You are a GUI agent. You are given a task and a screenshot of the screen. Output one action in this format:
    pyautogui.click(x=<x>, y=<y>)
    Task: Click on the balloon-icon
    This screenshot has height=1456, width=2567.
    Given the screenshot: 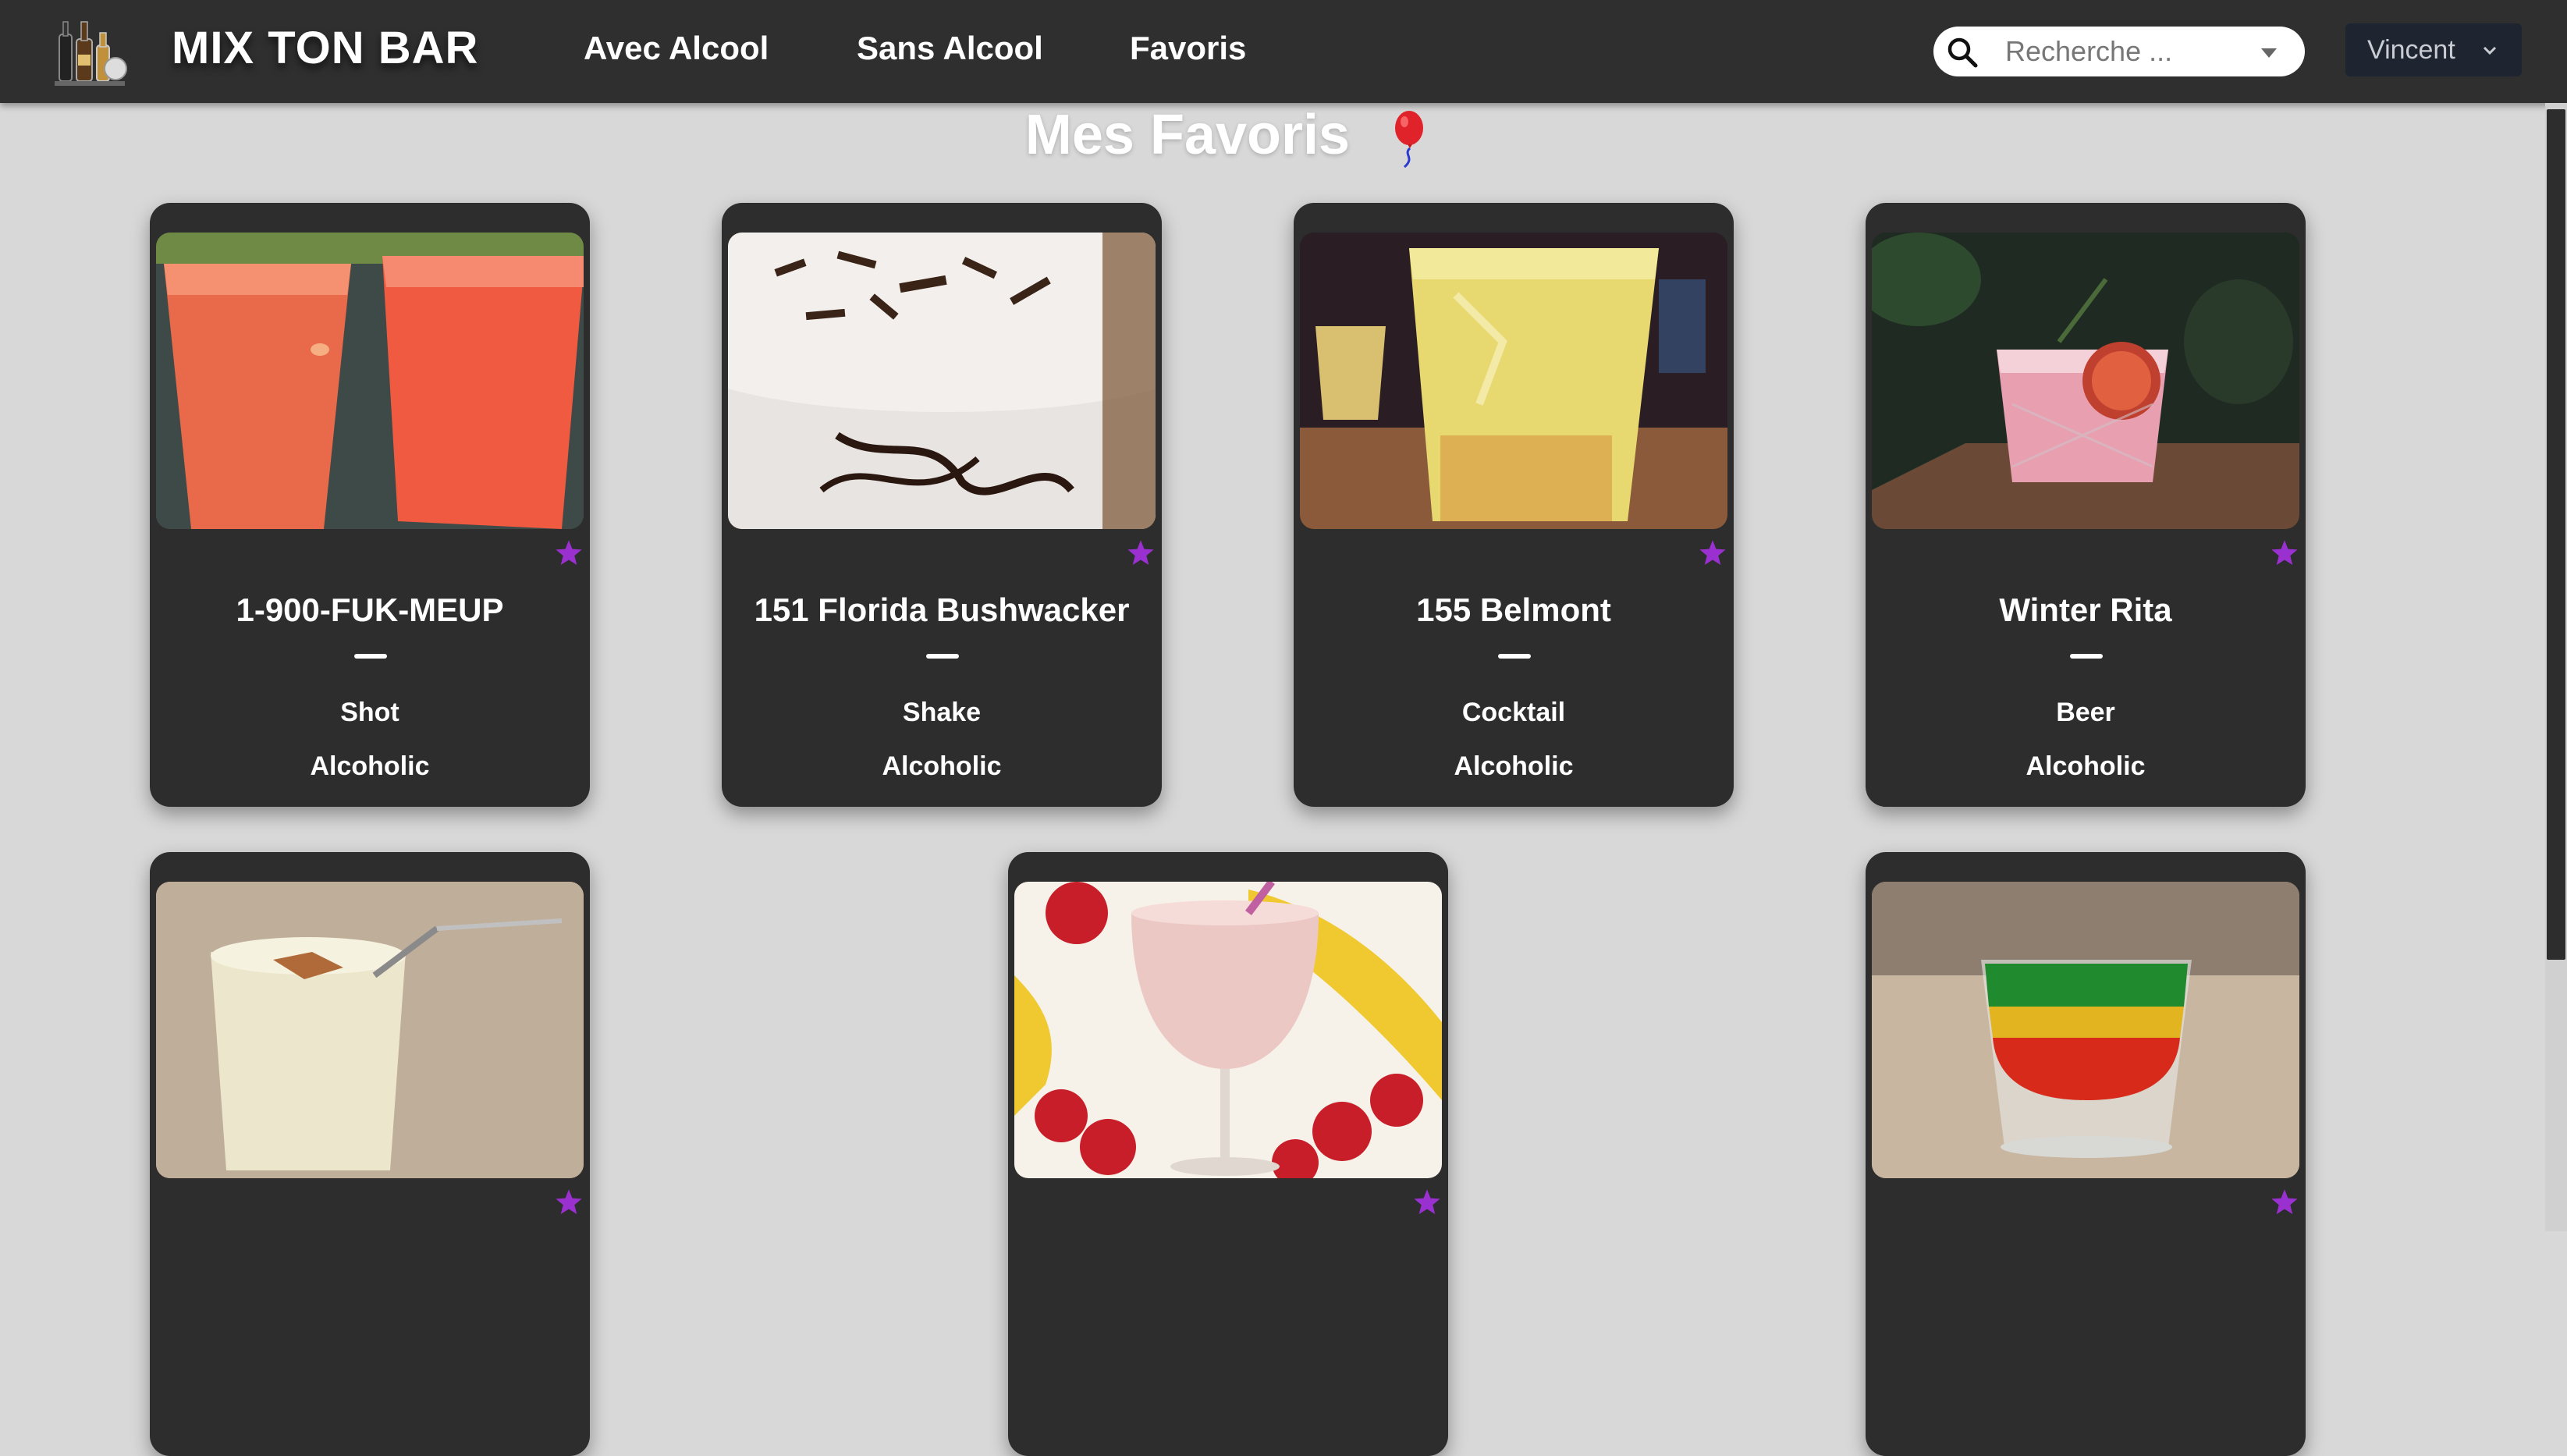 What is the action you would take?
    pyautogui.click(x=1409, y=139)
    